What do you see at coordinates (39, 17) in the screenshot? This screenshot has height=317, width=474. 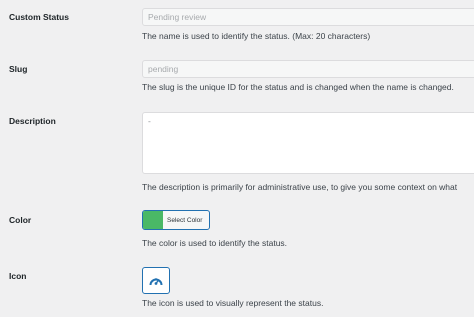 I see `custom-status-label: Custom Status` at bounding box center [39, 17].